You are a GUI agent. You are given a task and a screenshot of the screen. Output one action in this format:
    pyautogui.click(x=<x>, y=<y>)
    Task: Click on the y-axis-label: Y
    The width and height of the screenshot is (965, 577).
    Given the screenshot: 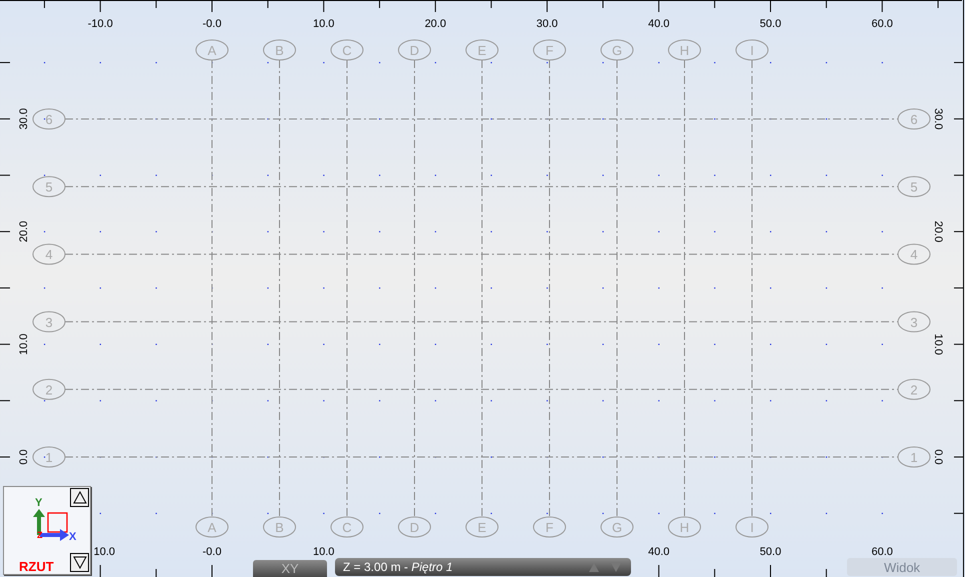 What is the action you would take?
    pyautogui.click(x=38, y=503)
    